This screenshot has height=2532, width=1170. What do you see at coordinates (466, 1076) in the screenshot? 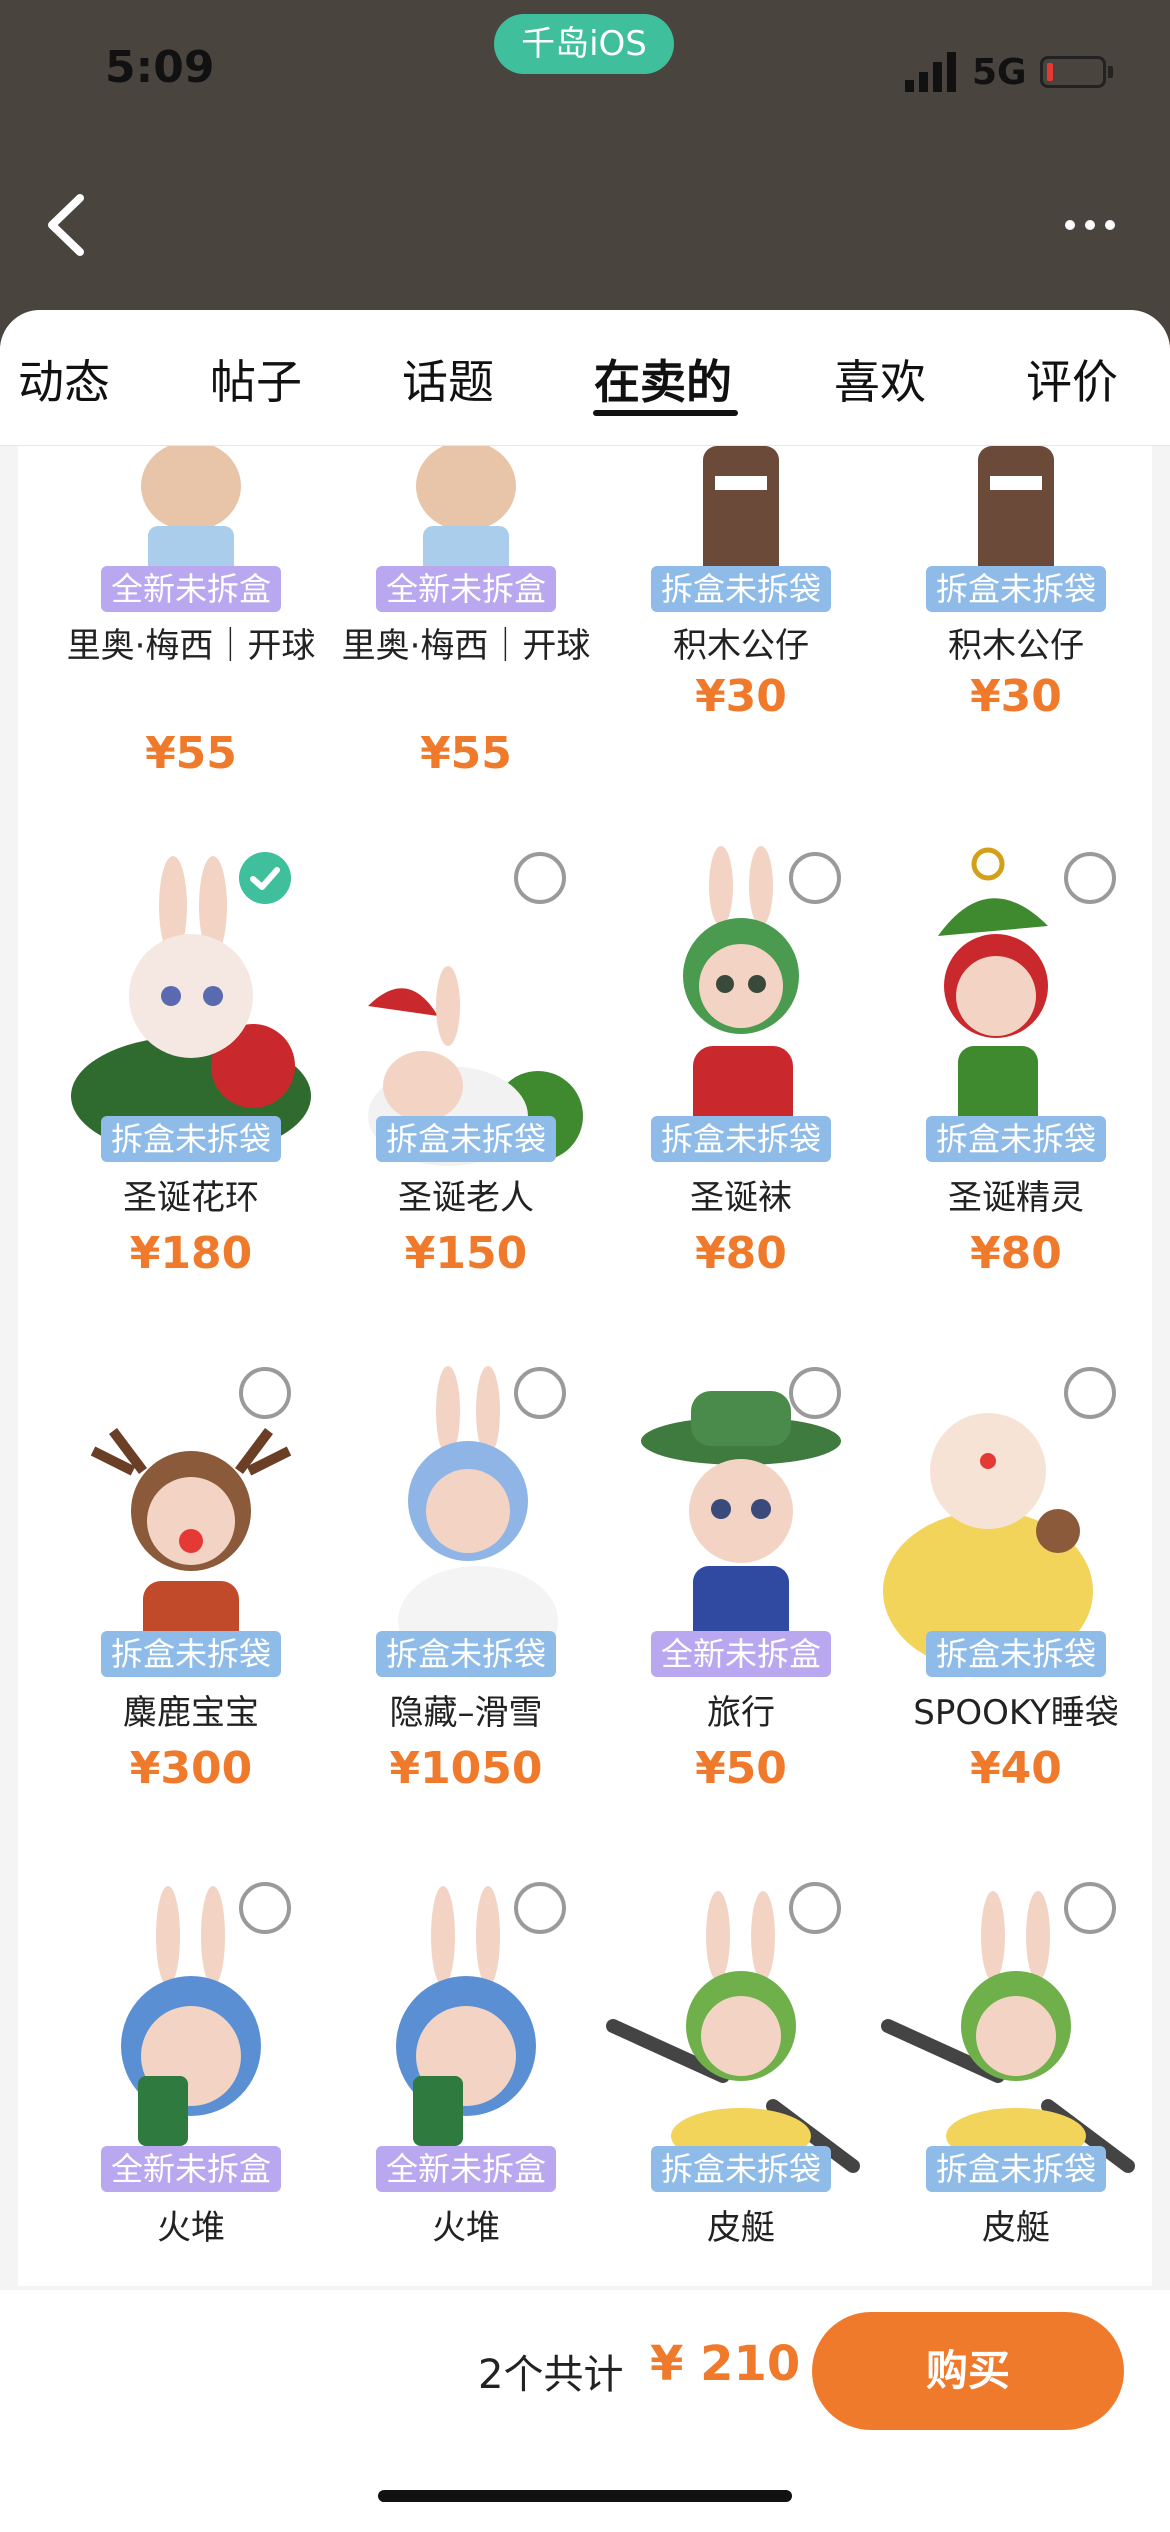
I see `product-card: 拆盒未拆袋 圣诞老人 ¥150` at bounding box center [466, 1076].